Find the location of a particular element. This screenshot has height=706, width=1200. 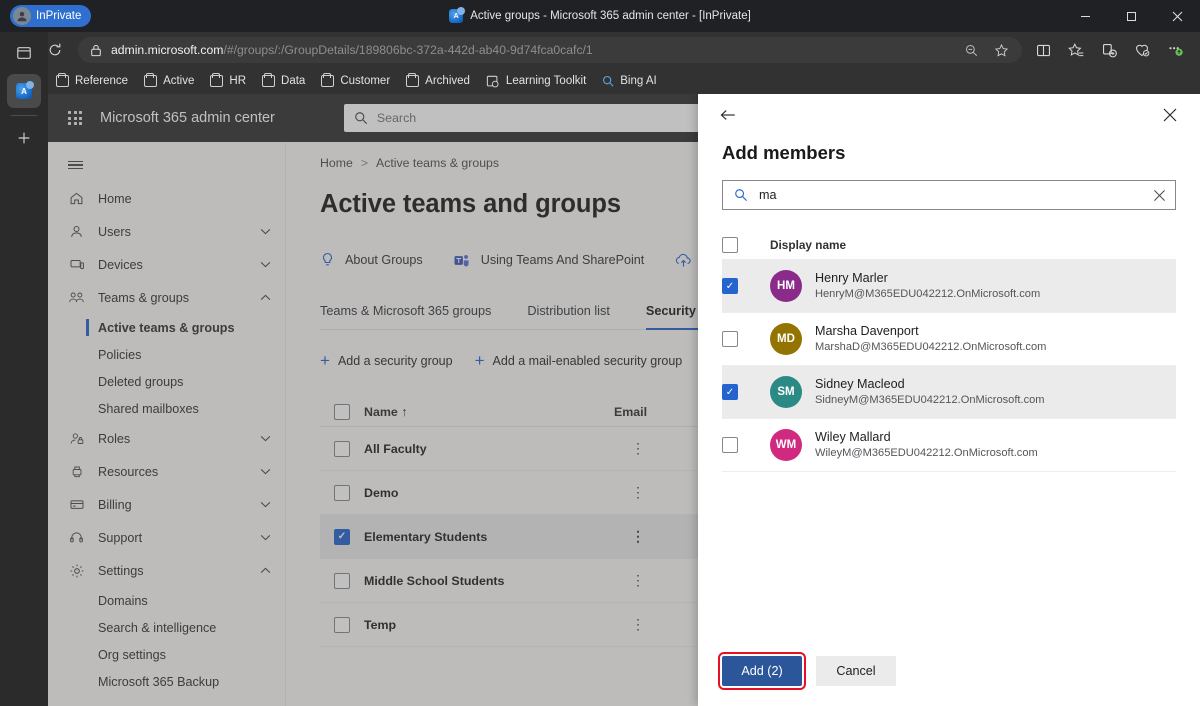

sidebar-sub-label: Policies is located at coordinates (120, 354).